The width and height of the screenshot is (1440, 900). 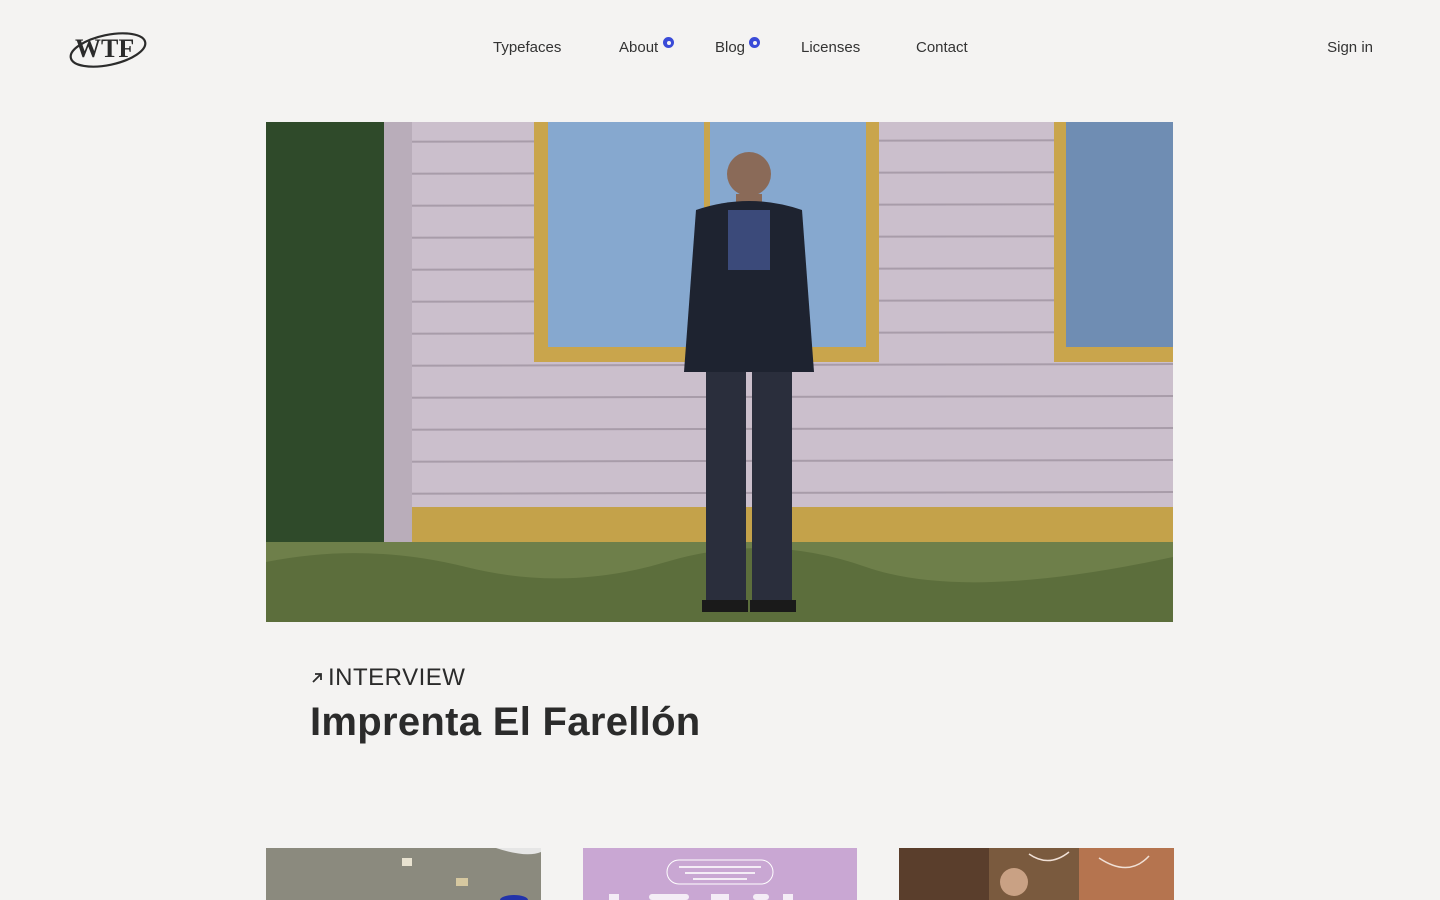 What do you see at coordinates (830, 48) in the screenshot?
I see `nav-licenses: Licenses` at bounding box center [830, 48].